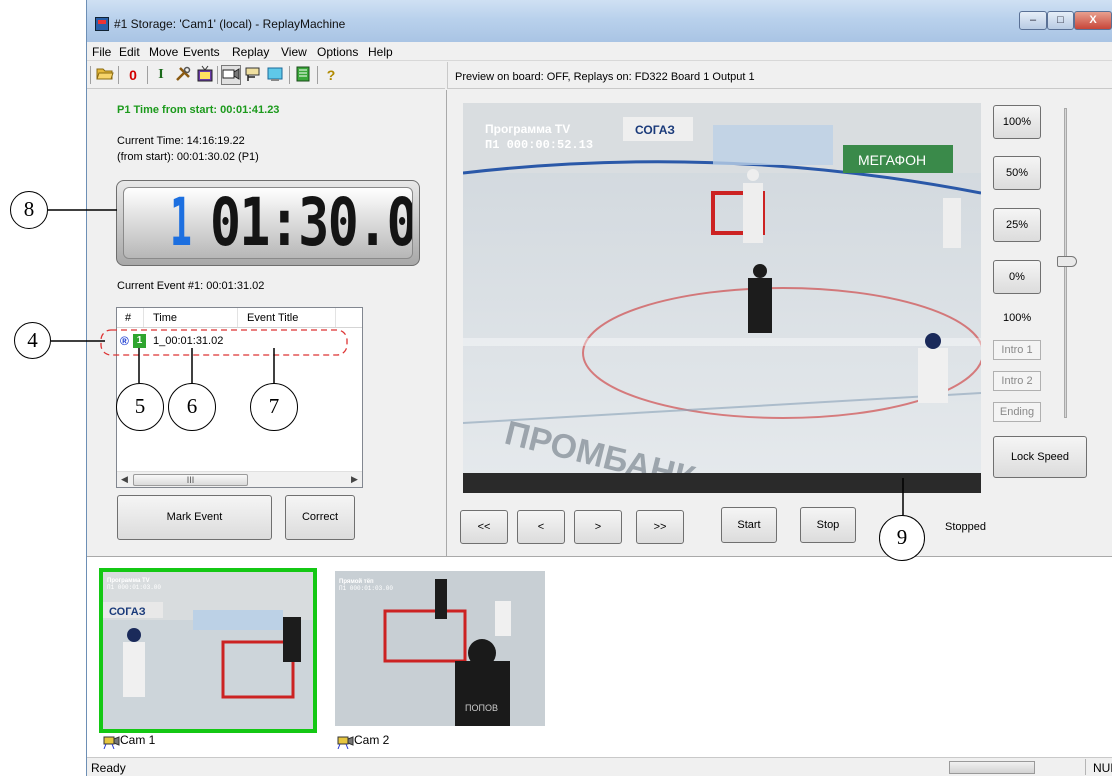 The width and height of the screenshot is (1112, 776). What do you see at coordinates (188, 157) in the screenshot?
I see `from-start-label: (from start): 00:01:30.02 (P1)` at bounding box center [188, 157].